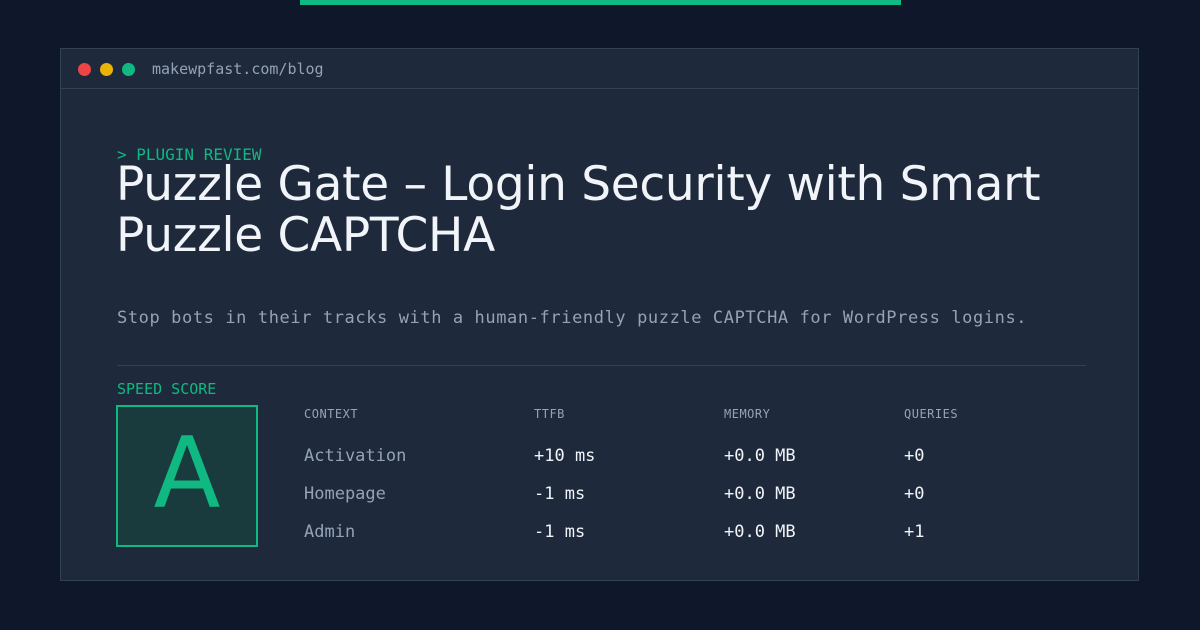 Image resolution: width=1200 pixels, height=630 pixels. Describe the element at coordinates (565, 456) in the screenshot. I see `row-activation-ttfb: +10 ms` at that location.